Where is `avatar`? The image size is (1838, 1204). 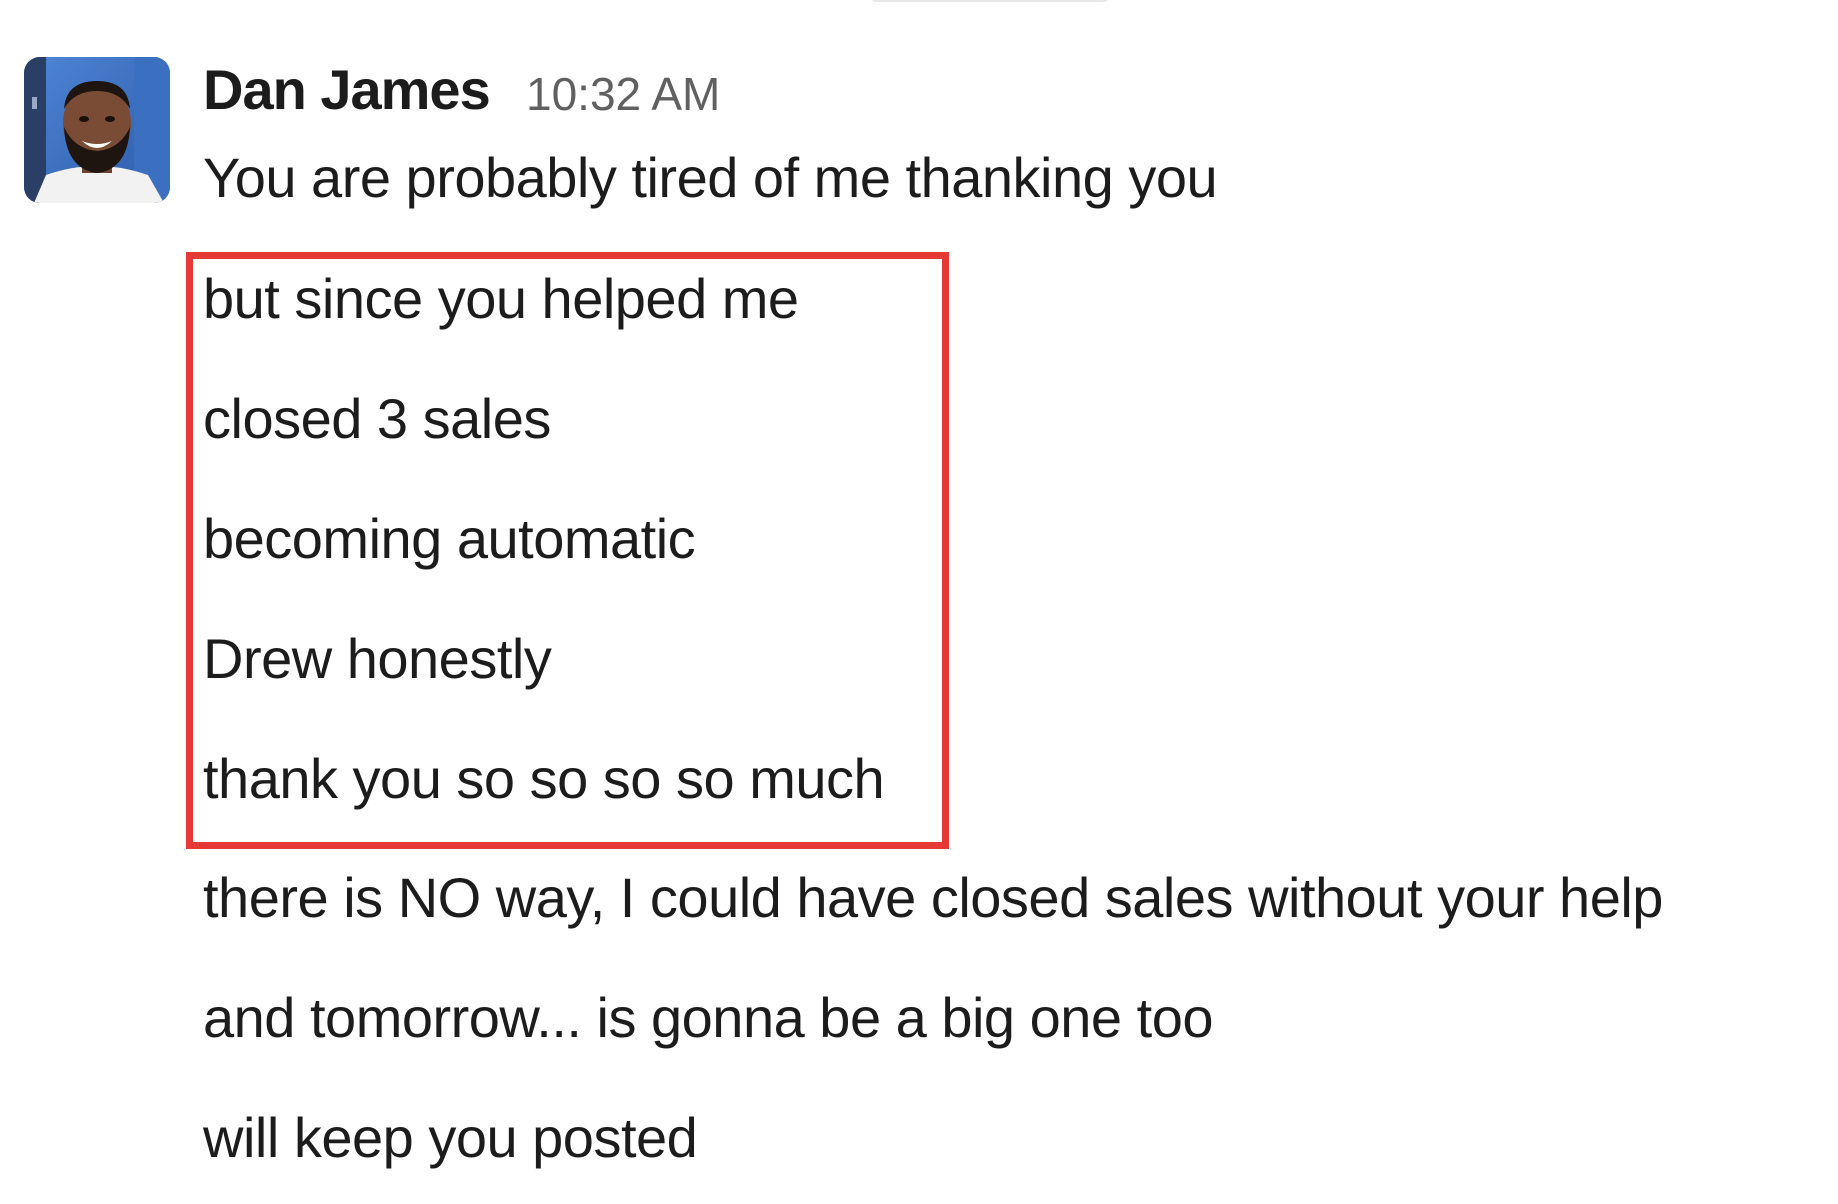 avatar is located at coordinates (97, 130).